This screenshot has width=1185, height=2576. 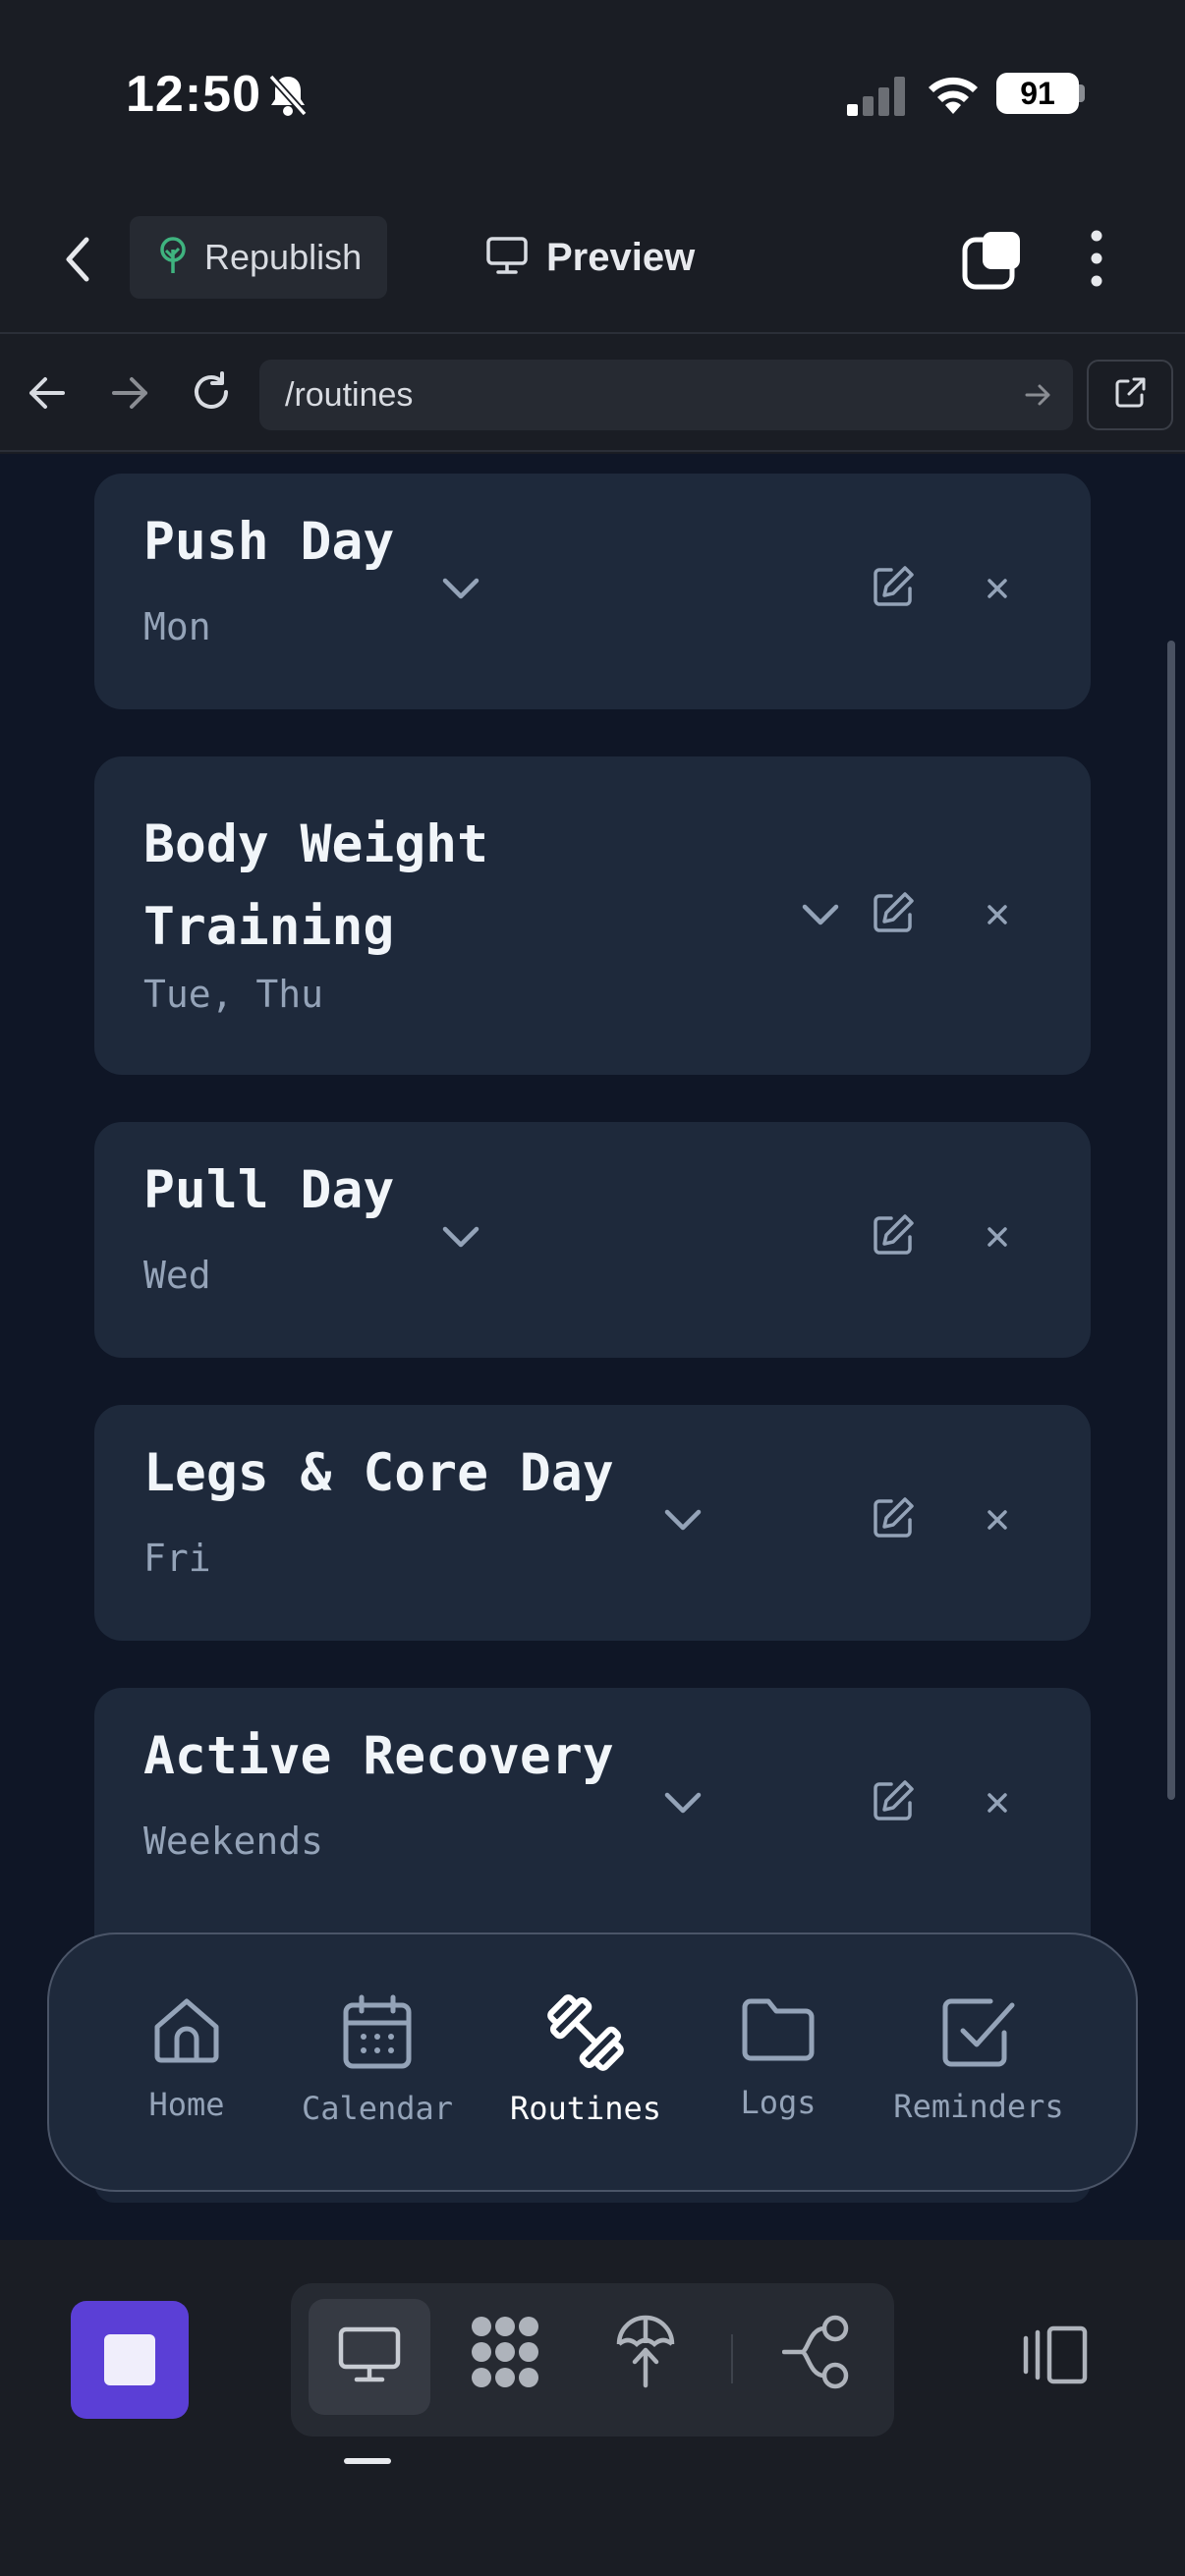 I want to click on folder-icon, so click(x=779, y=2034).